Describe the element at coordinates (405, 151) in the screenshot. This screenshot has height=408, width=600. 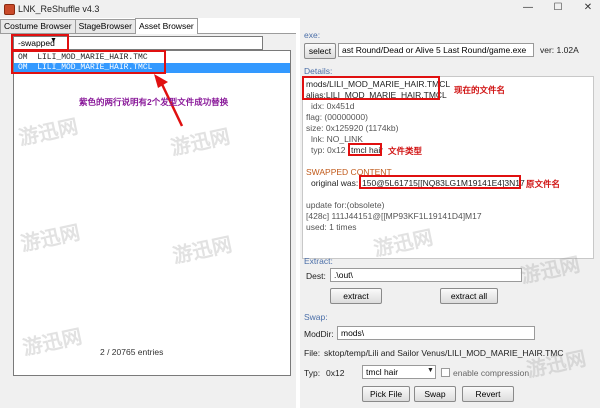
I see `note-file-type: 文件类型` at that location.